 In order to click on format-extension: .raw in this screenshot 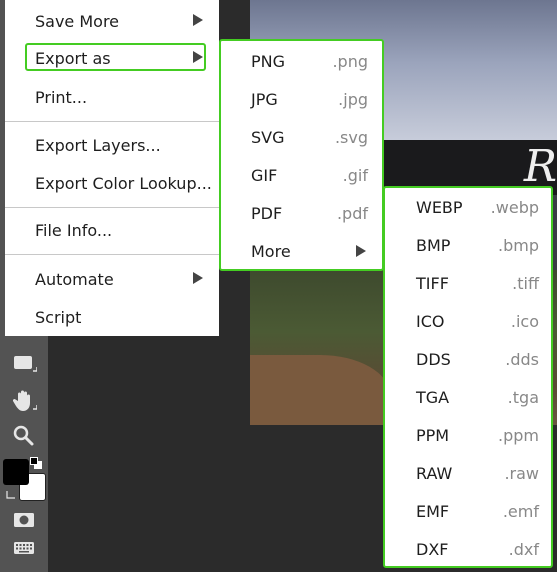, I will do `click(521, 473)`.